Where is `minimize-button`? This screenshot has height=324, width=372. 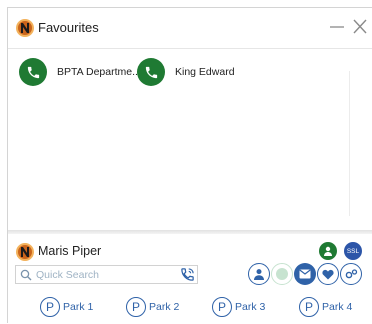
minimize-button is located at coordinates (337, 27).